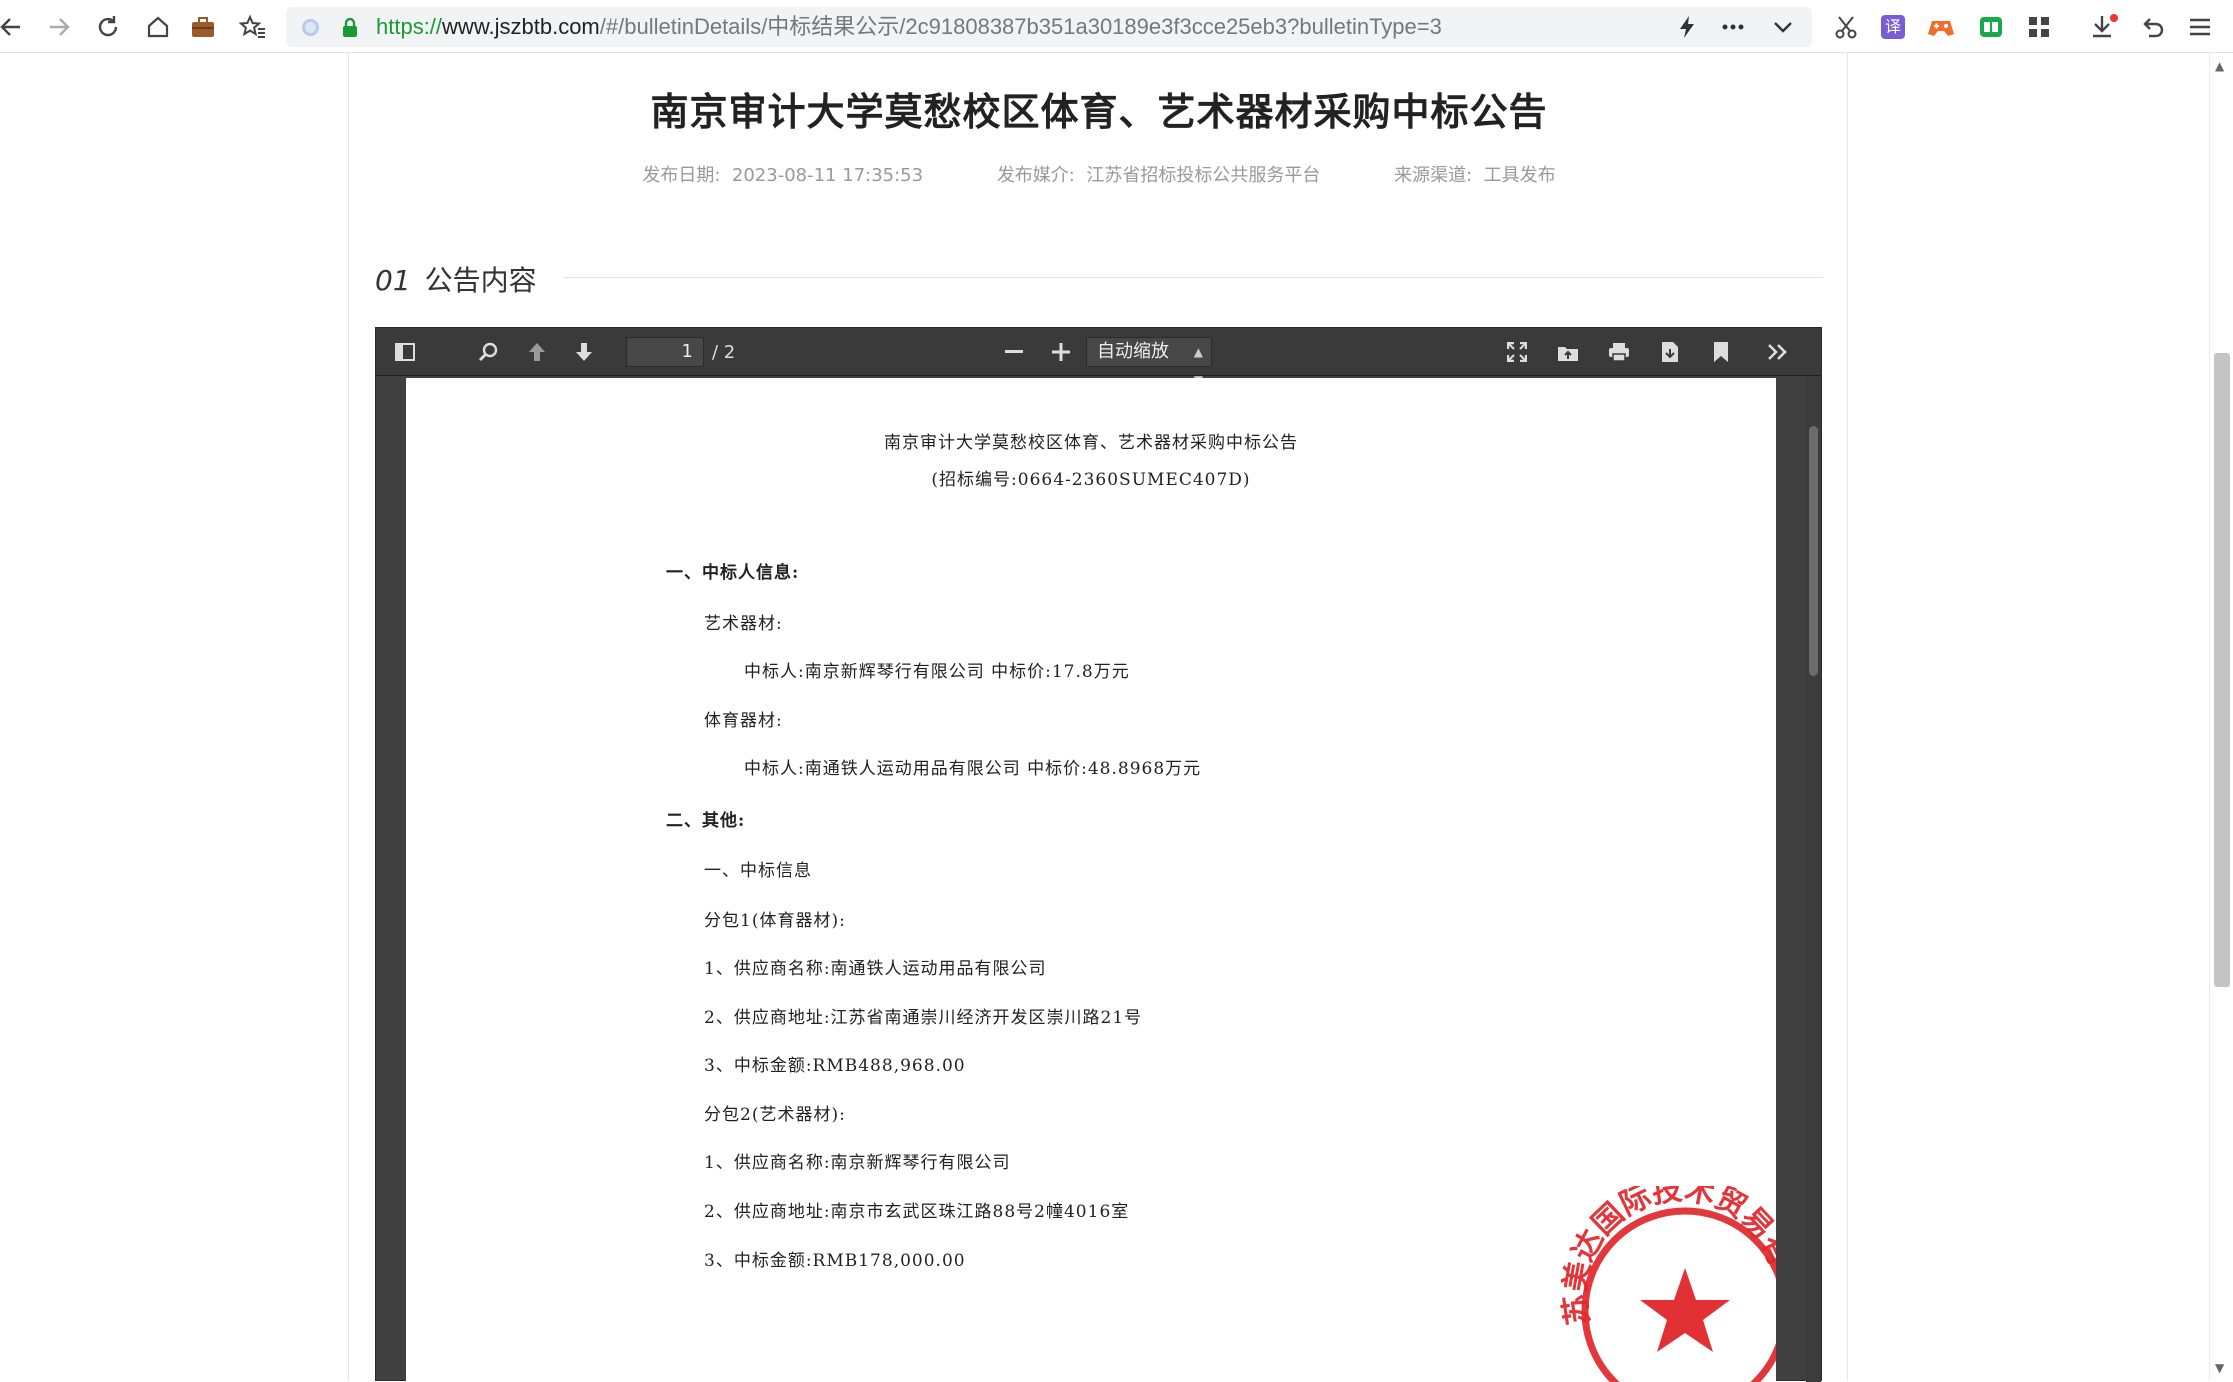  I want to click on search-icon, so click(488, 352).